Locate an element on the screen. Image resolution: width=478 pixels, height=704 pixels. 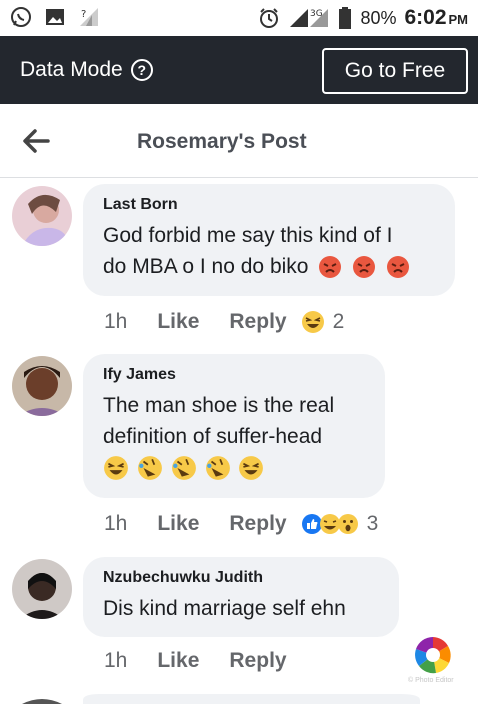
whatsapp-icon is located at coordinates (21, 17).